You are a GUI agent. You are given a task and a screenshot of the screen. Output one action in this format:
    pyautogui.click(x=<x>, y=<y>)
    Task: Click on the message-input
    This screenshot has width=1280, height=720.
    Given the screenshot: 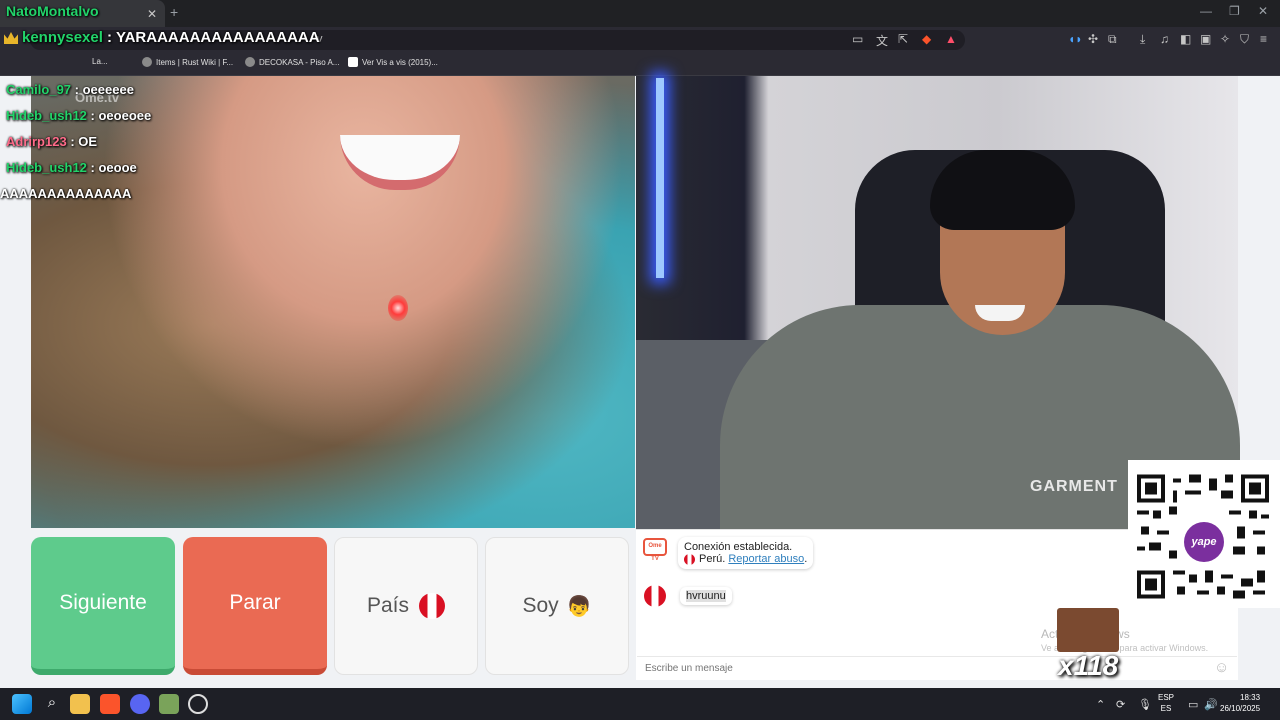 What is the action you would take?
    pyautogui.click(x=937, y=668)
    